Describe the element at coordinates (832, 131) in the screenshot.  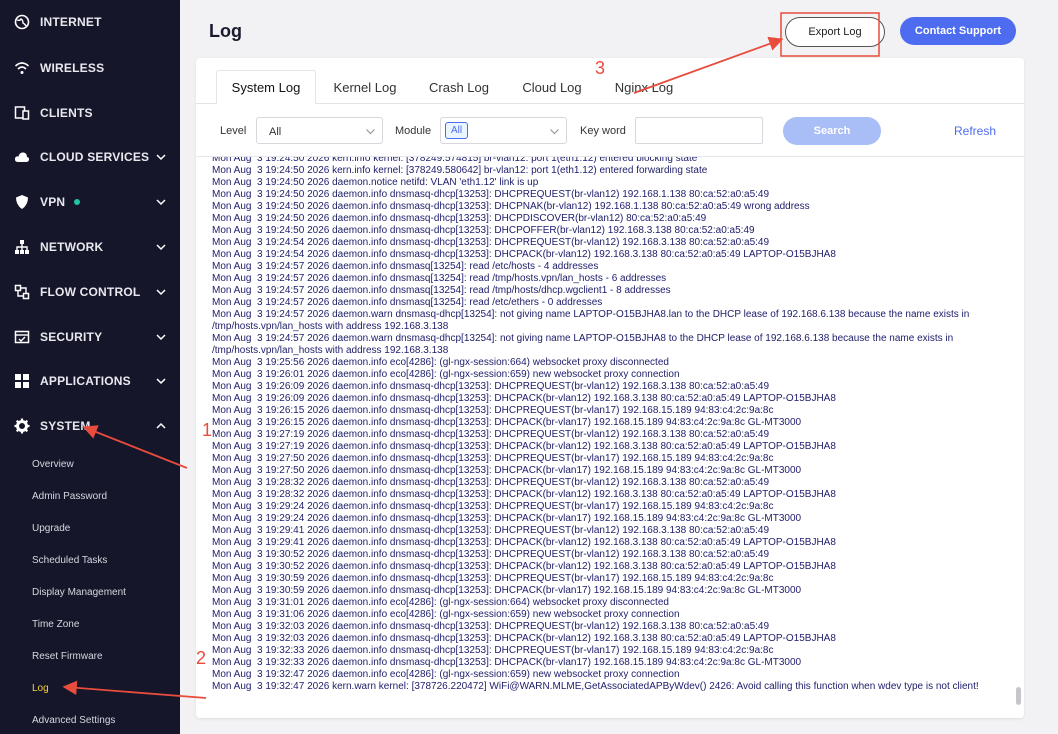
I see `search-button: Search` at that location.